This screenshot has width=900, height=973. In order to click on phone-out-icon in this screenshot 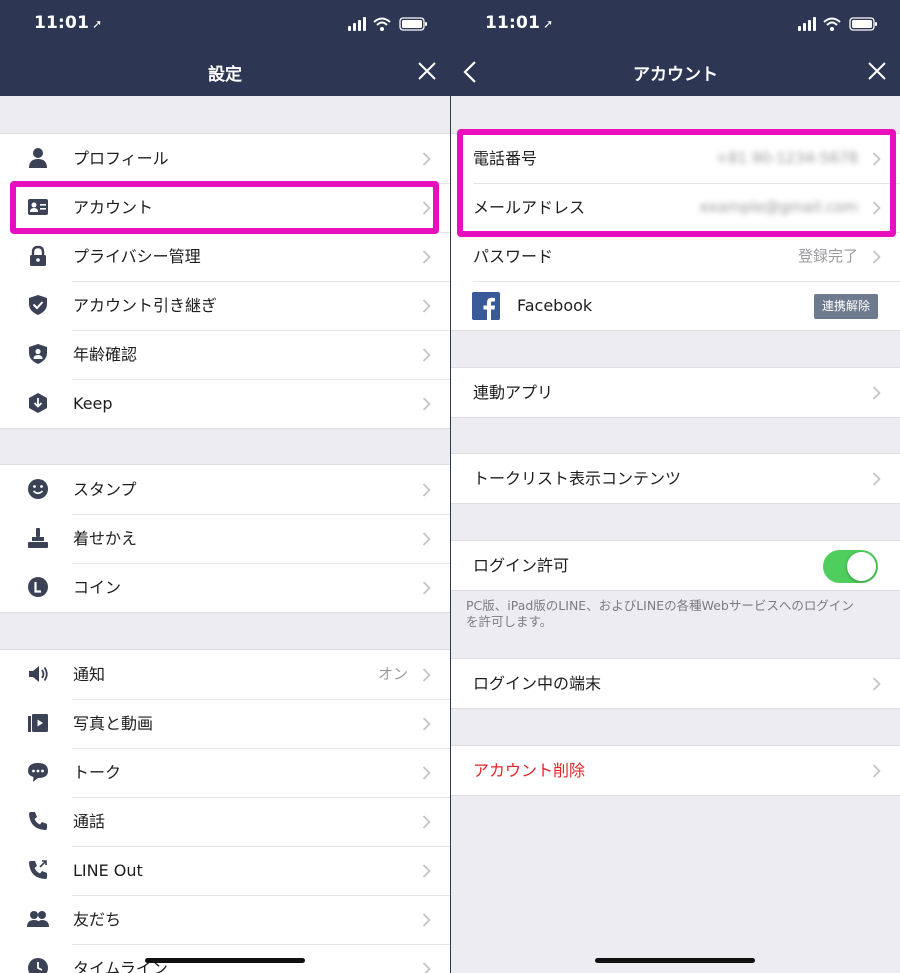, I will do `click(38, 869)`.